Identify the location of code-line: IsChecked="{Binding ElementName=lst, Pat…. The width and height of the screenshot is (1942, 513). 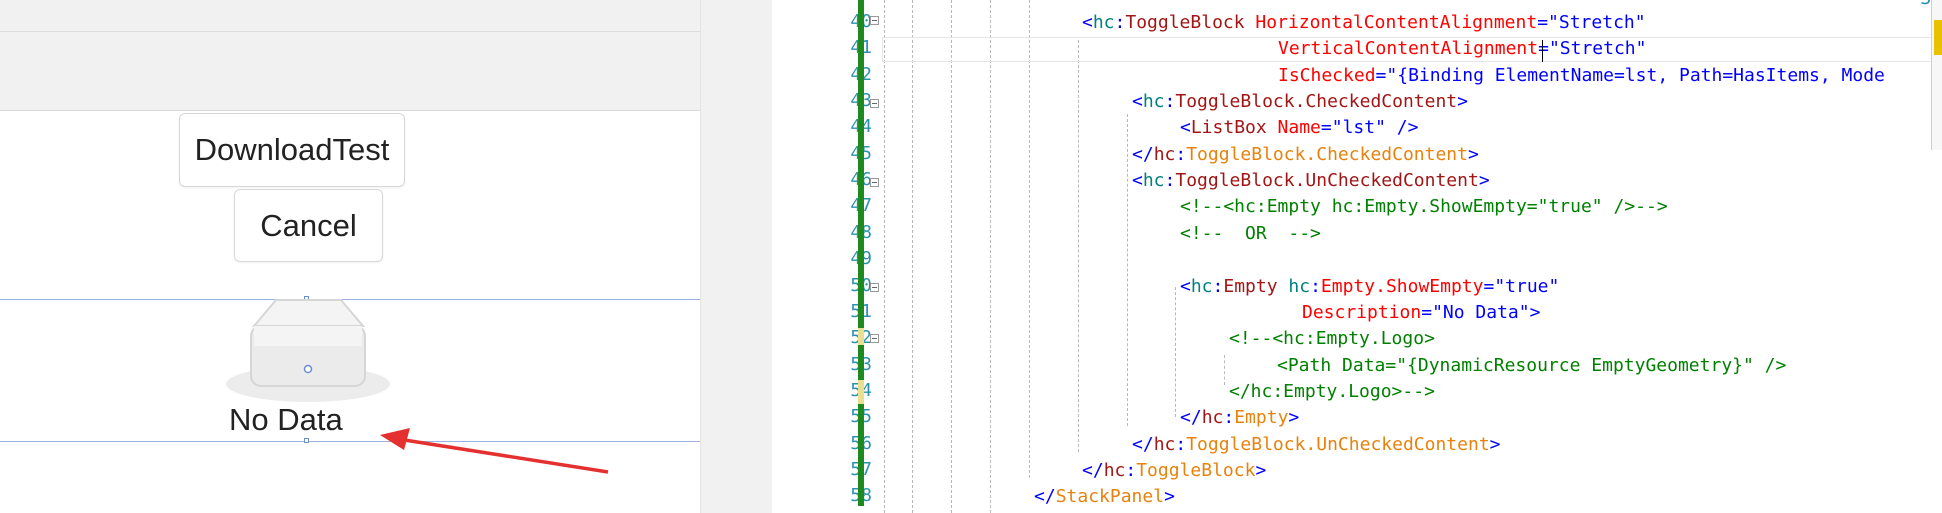
(1581, 76).